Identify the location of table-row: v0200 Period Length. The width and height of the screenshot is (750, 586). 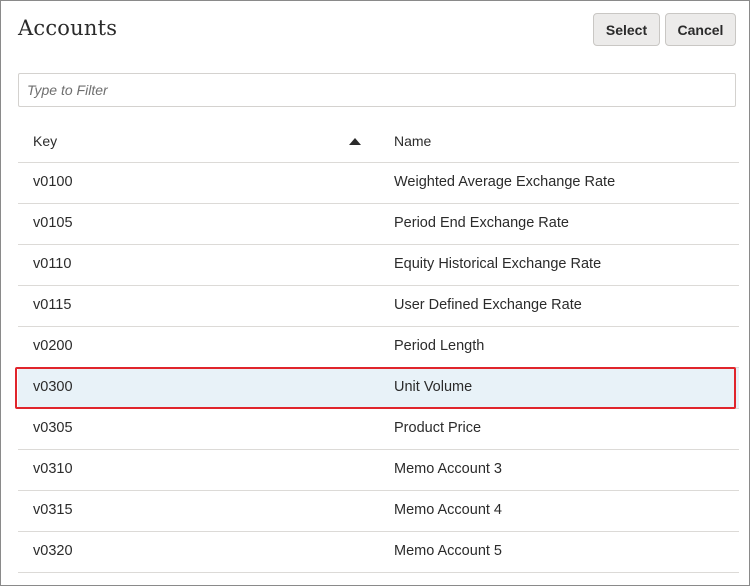
(378, 347).